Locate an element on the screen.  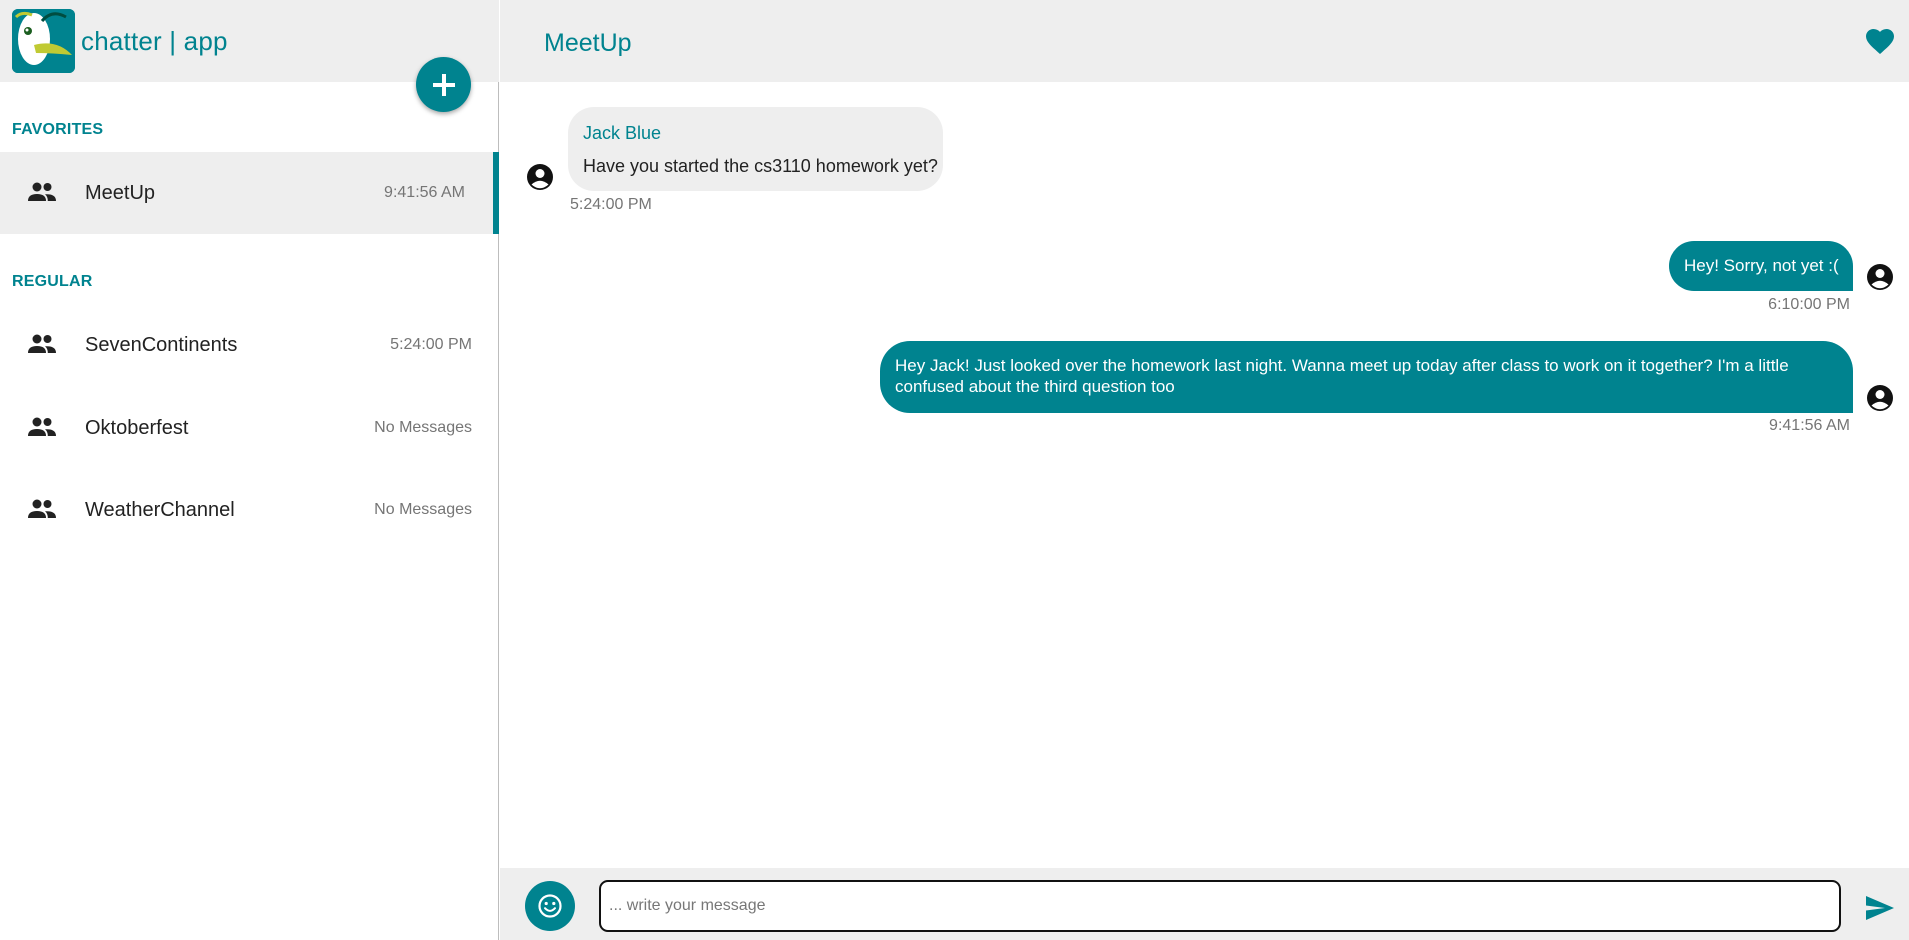
sidebar-item-time: 5:24:00 PM is located at coordinates (431, 344).